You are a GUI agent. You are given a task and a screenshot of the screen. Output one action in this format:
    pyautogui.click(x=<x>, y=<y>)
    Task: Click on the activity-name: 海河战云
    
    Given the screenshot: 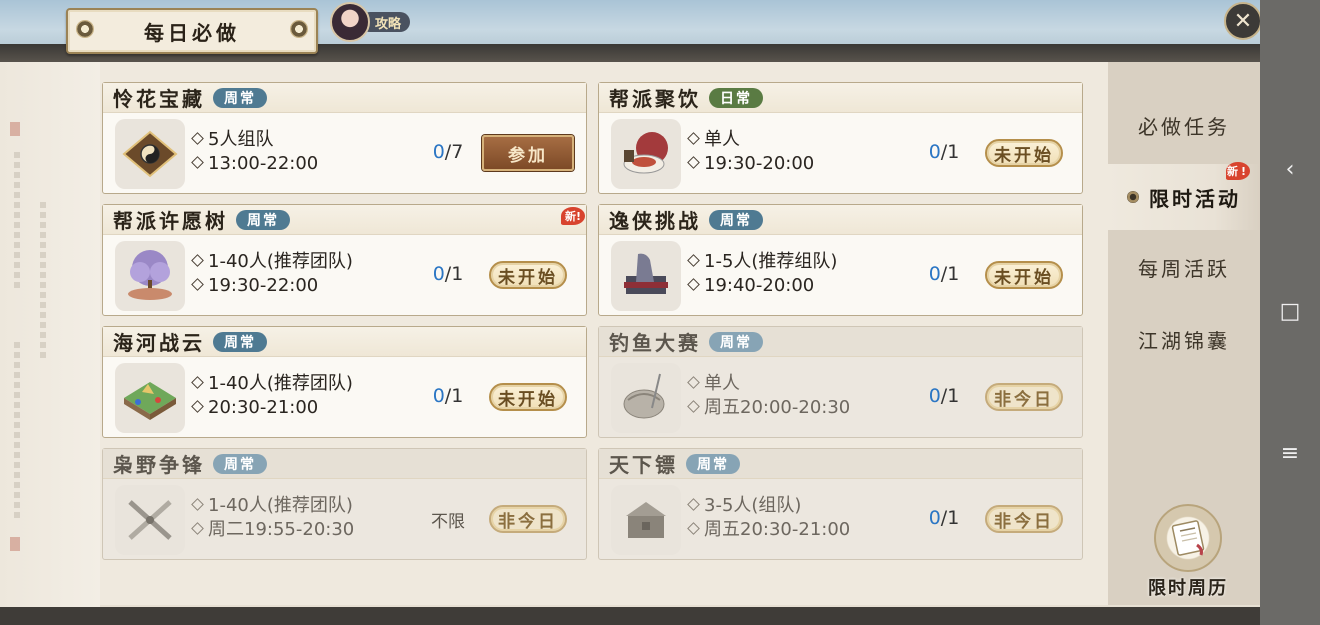 What is the action you would take?
    pyautogui.click(x=159, y=343)
    